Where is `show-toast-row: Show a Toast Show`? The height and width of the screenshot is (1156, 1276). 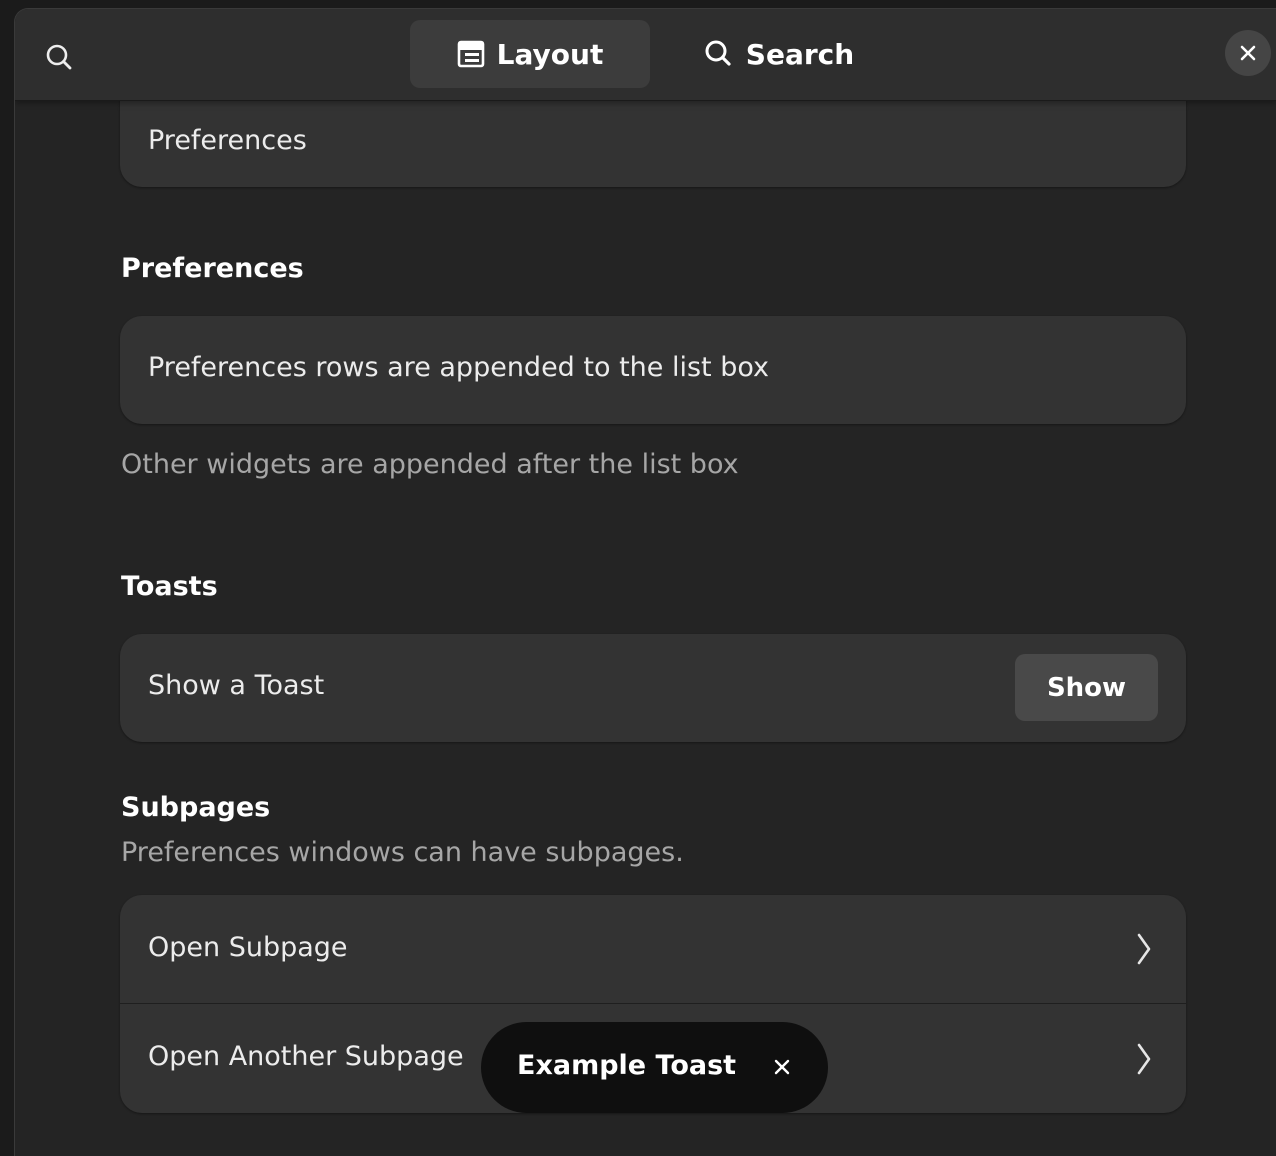 show-toast-row: Show a Toast Show is located at coordinates (653, 688).